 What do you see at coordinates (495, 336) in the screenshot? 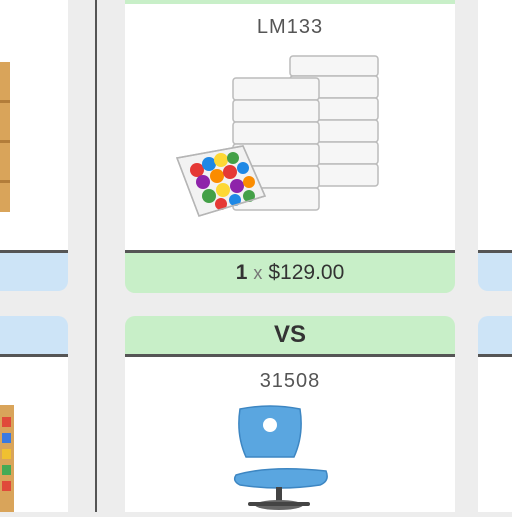
I see `right-header-bar` at bounding box center [495, 336].